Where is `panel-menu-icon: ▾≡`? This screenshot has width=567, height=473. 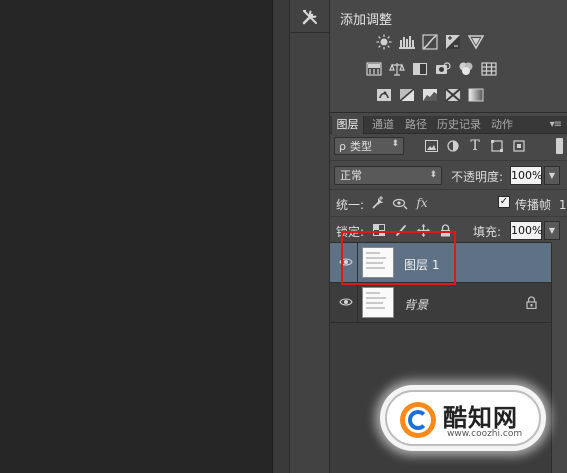 panel-menu-icon: ▾≡ is located at coordinates (556, 124).